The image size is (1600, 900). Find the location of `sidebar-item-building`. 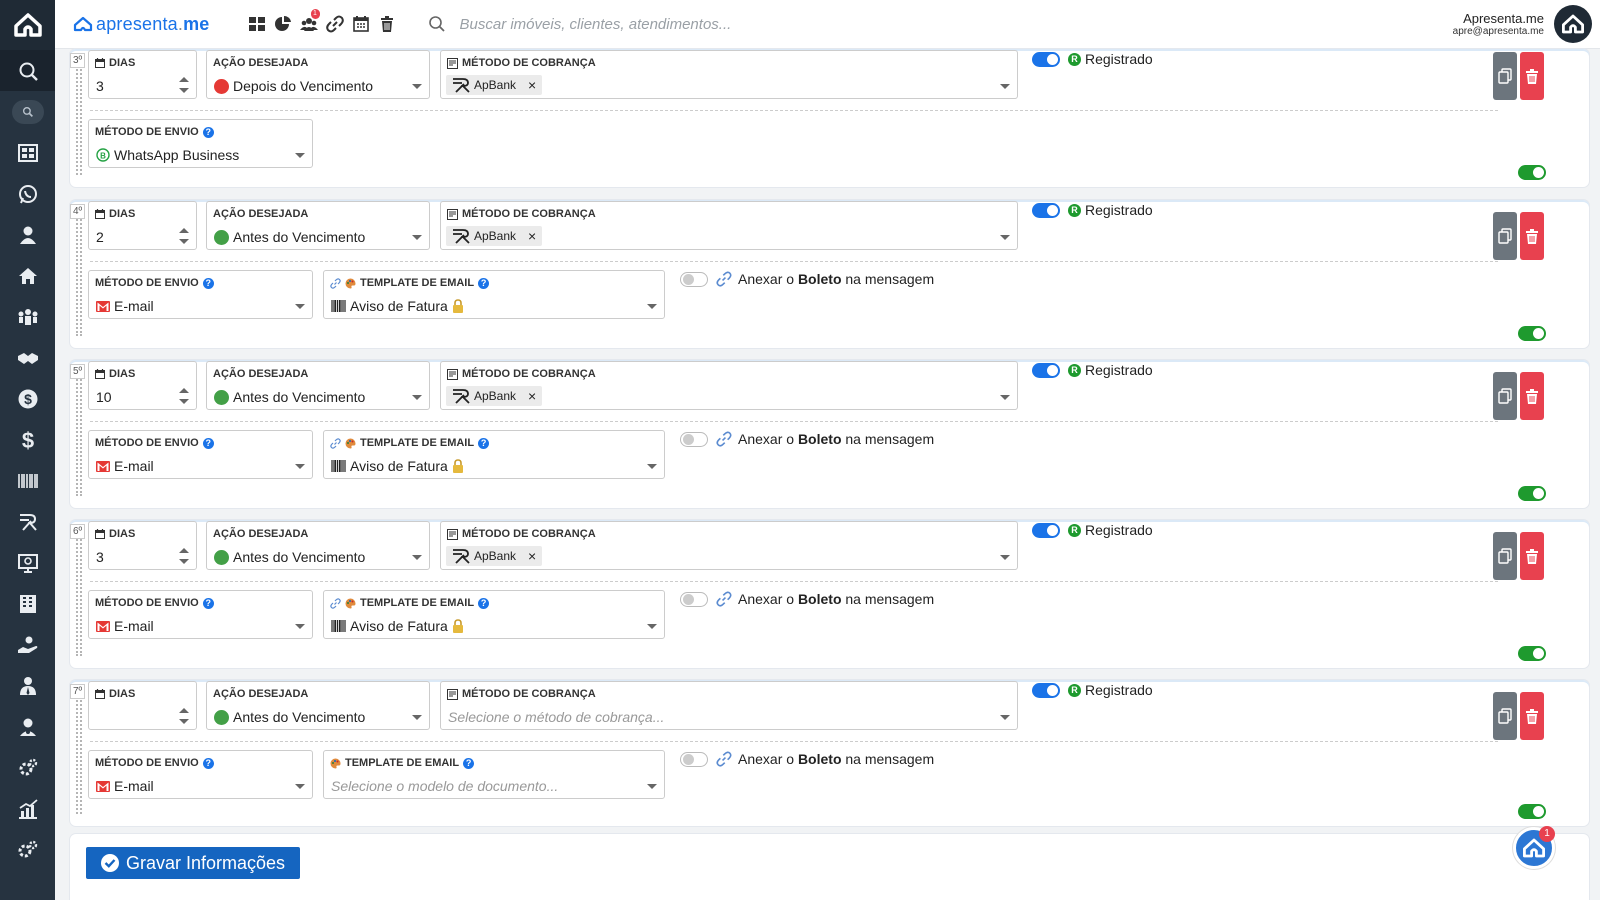

sidebar-item-building is located at coordinates (27, 603).